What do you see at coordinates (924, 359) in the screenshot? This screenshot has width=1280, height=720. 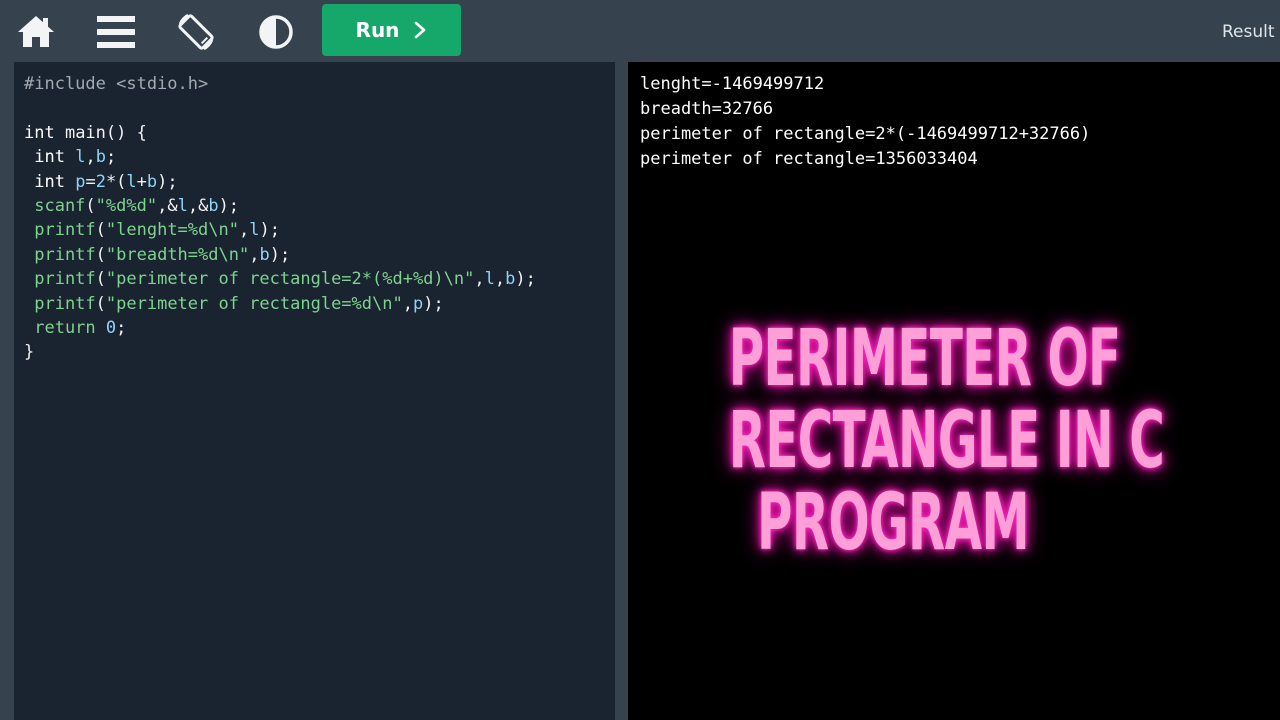 I see `title-overlay-line: PERIMETER OF` at bounding box center [924, 359].